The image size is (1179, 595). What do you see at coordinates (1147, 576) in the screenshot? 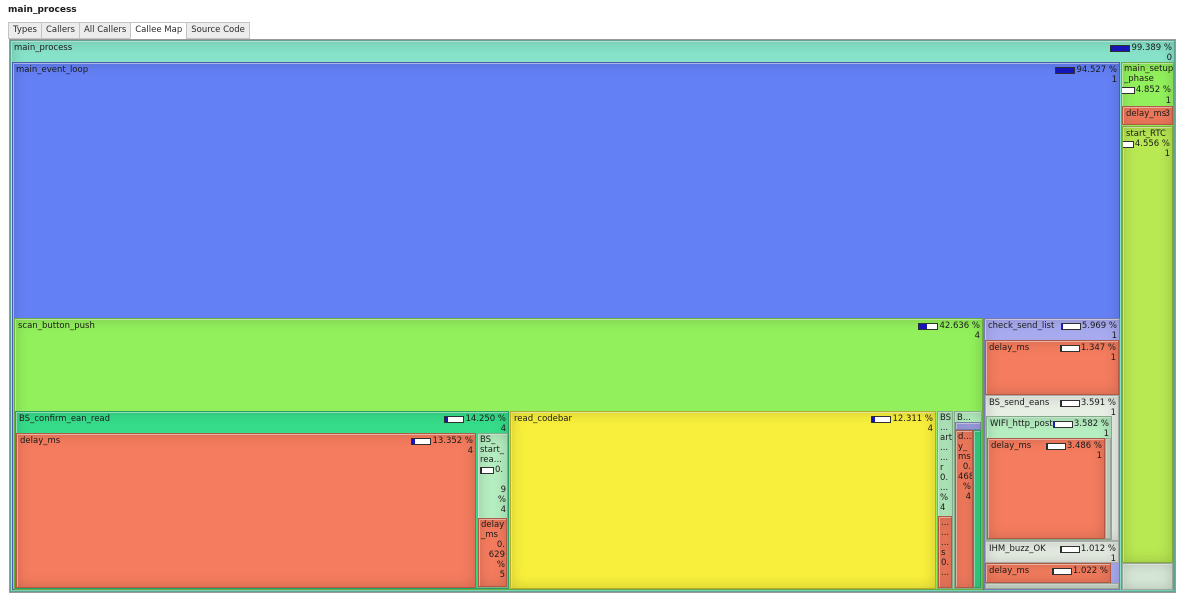
I see `cell-tiny-setup-children` at bounding box center [1147, 576].